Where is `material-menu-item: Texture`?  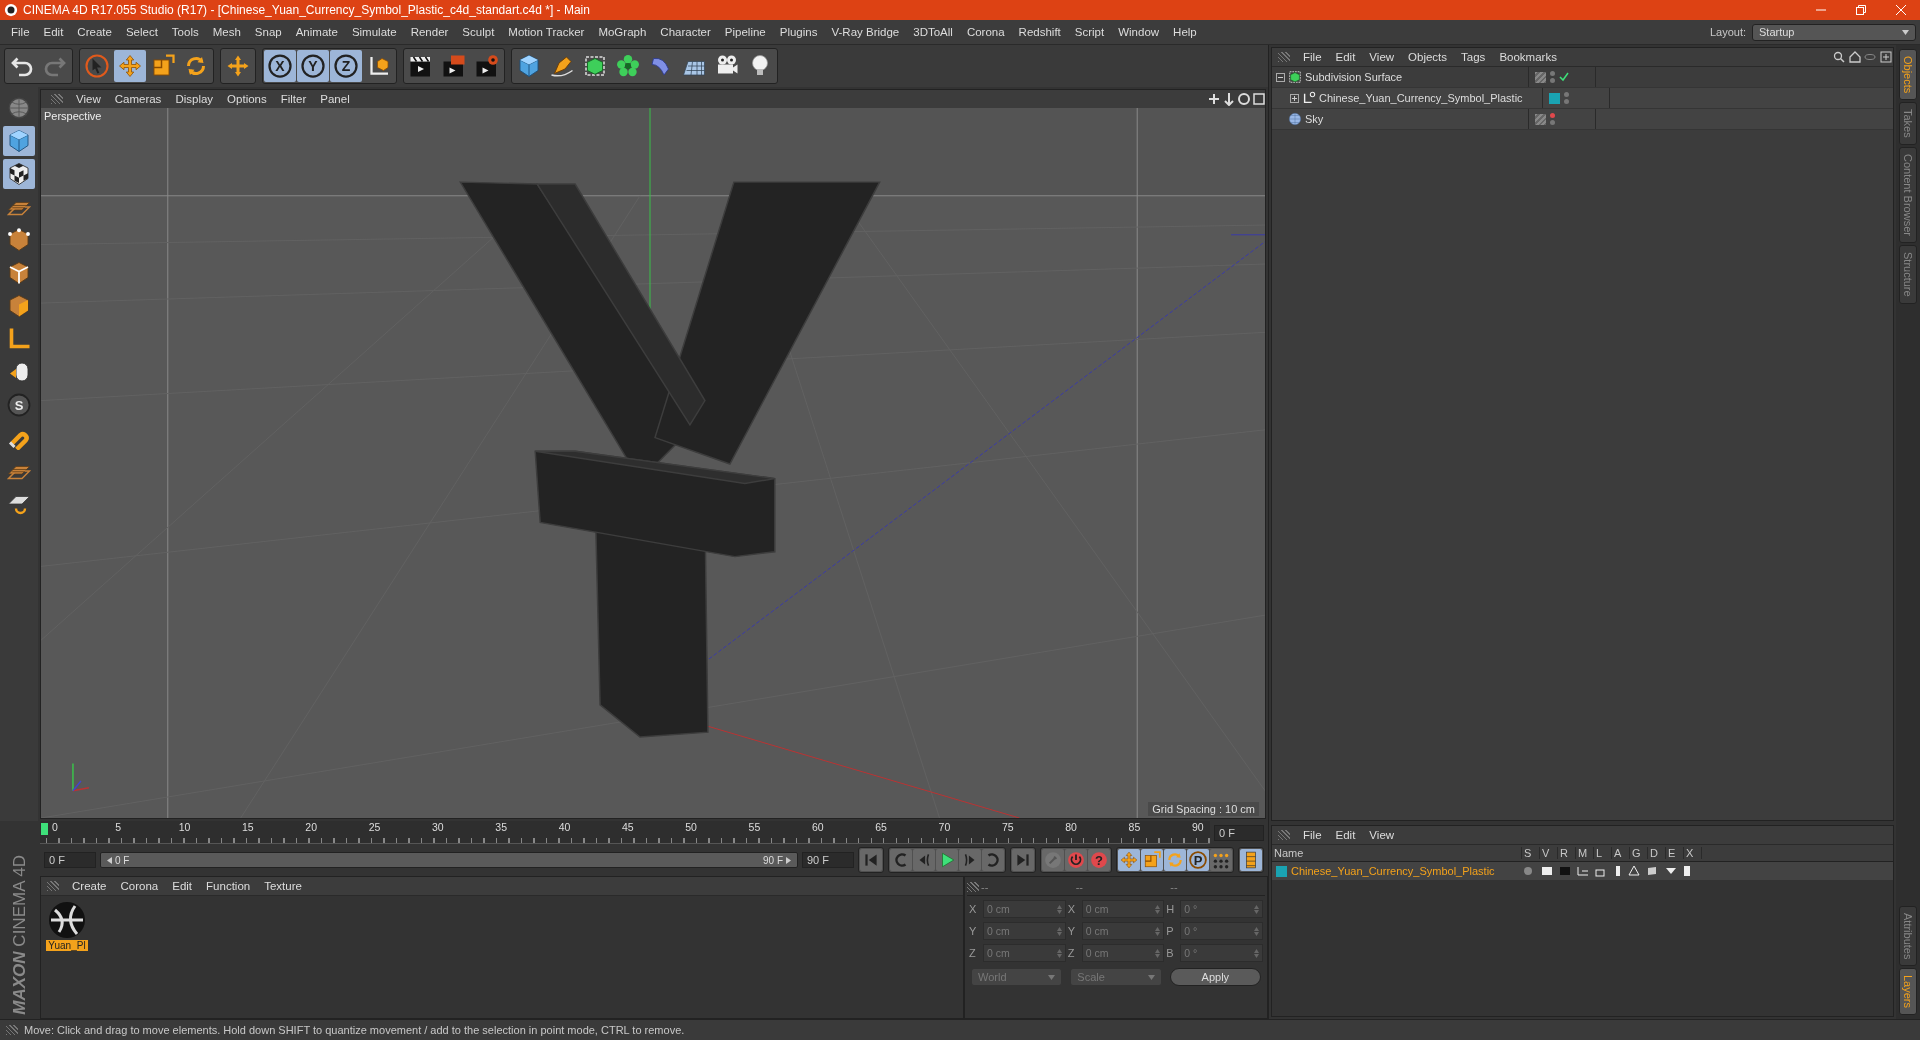
material-menu-item: Texture is located at coordinates (283, 886).